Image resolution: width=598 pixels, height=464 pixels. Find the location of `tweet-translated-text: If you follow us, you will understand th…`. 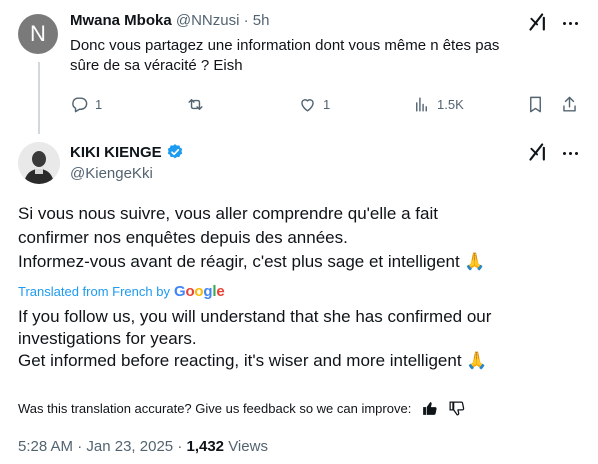

tweet-translated-text: If you follow us, you will understand th… is located at coordinates (303, 339).